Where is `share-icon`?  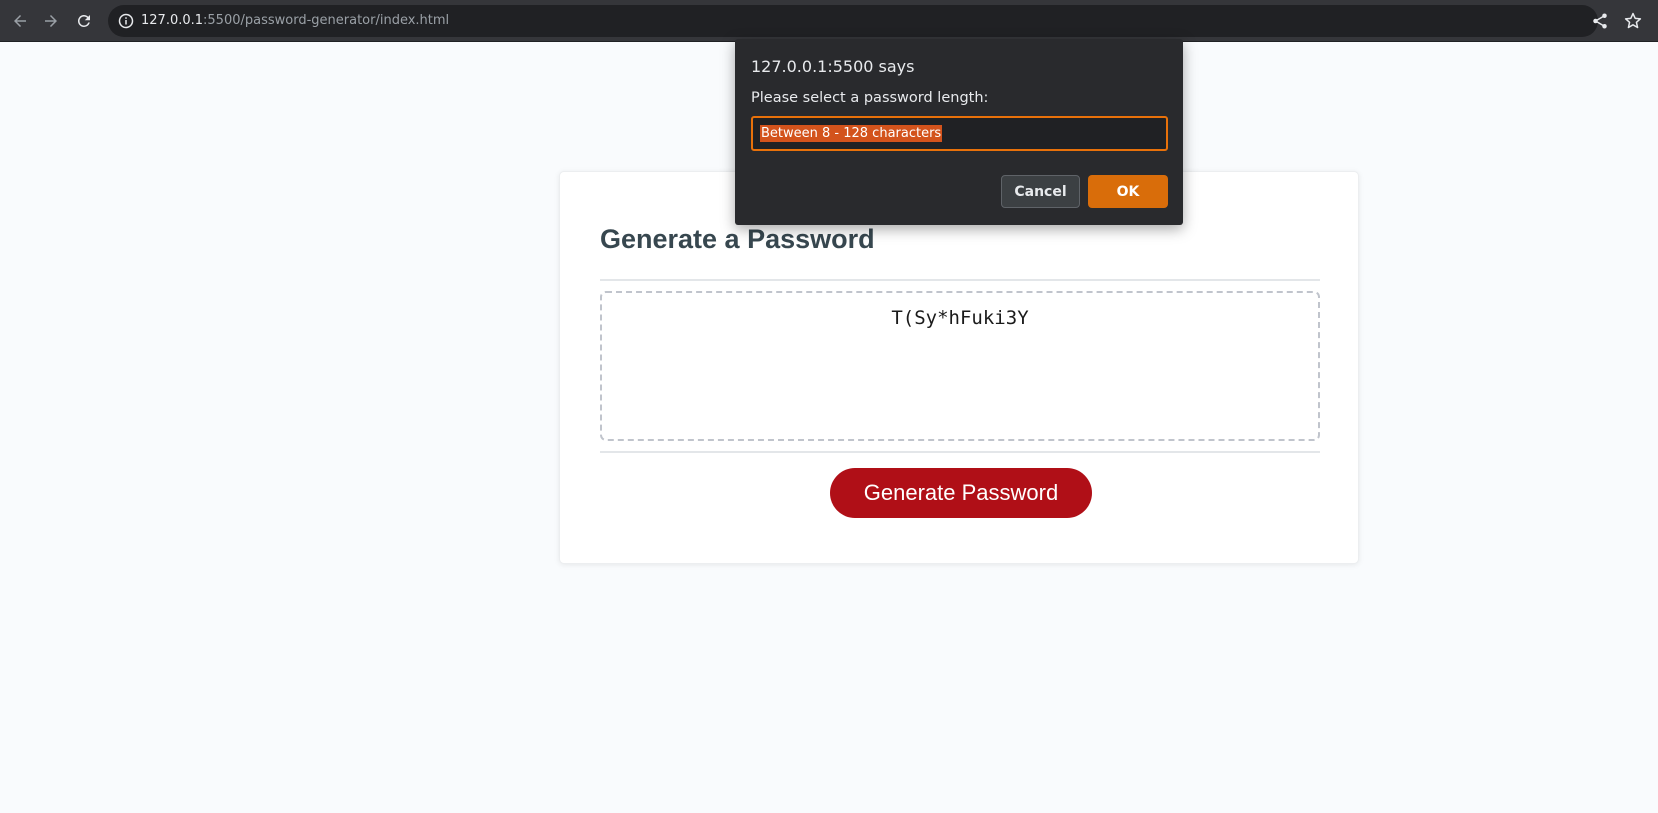
share-icon is located at coordinates (1600, 21).